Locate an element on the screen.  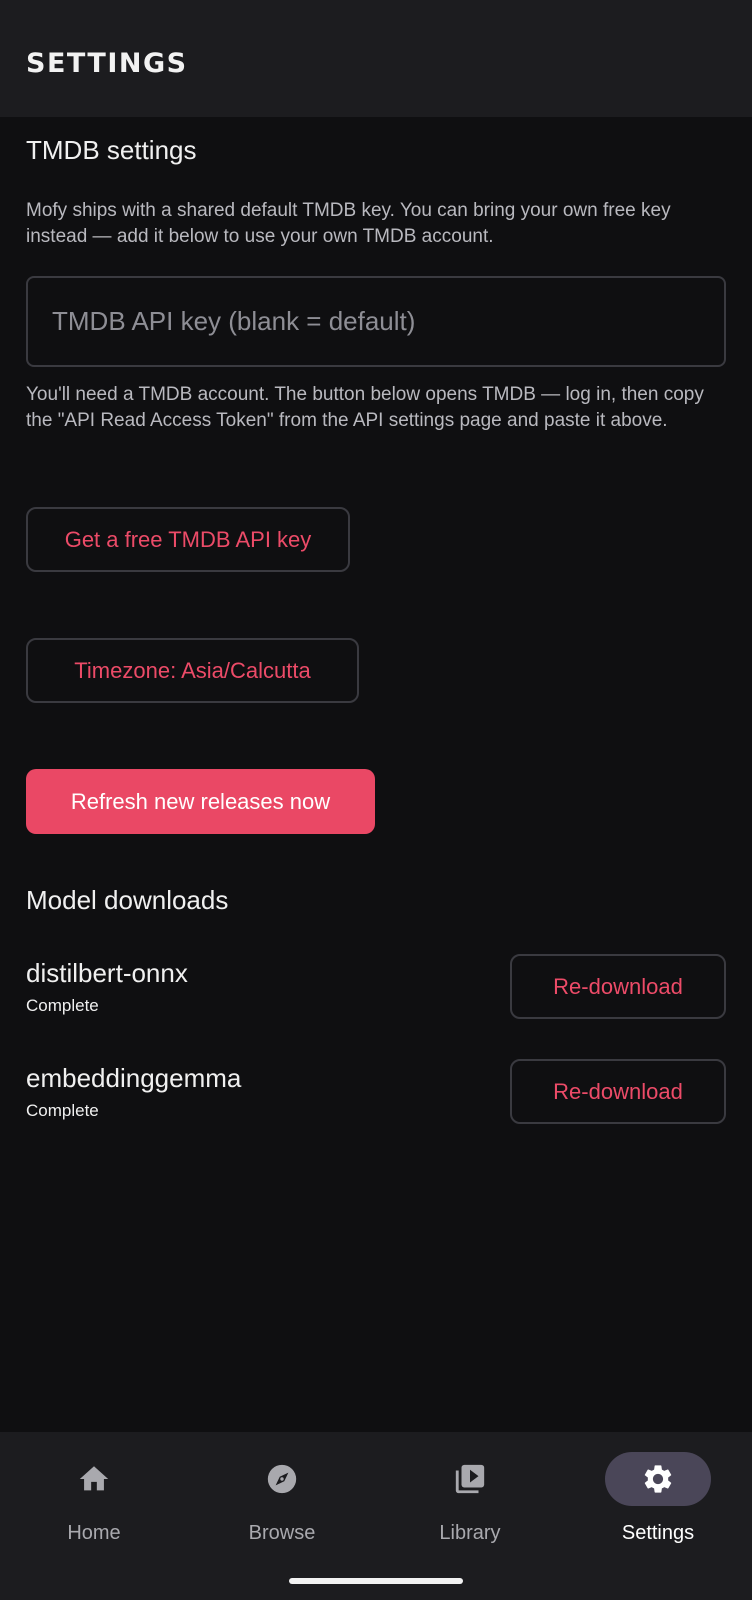
library-icon is located at coordinates (470, 1479).